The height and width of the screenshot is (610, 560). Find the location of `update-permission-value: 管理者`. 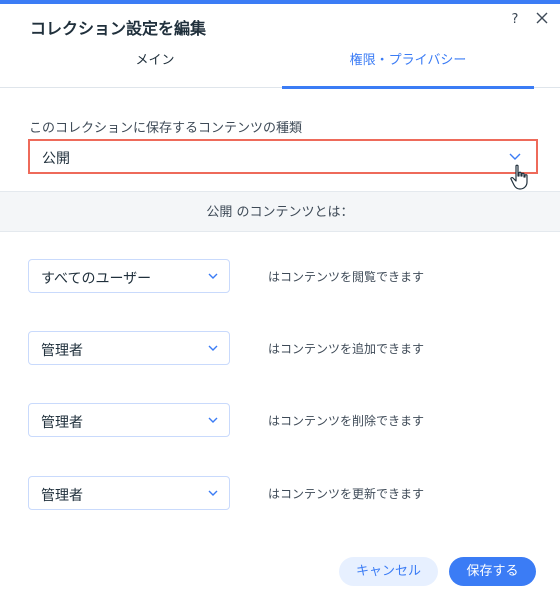

update-permission-value: 管理者 is located at coordinates (62, 496).